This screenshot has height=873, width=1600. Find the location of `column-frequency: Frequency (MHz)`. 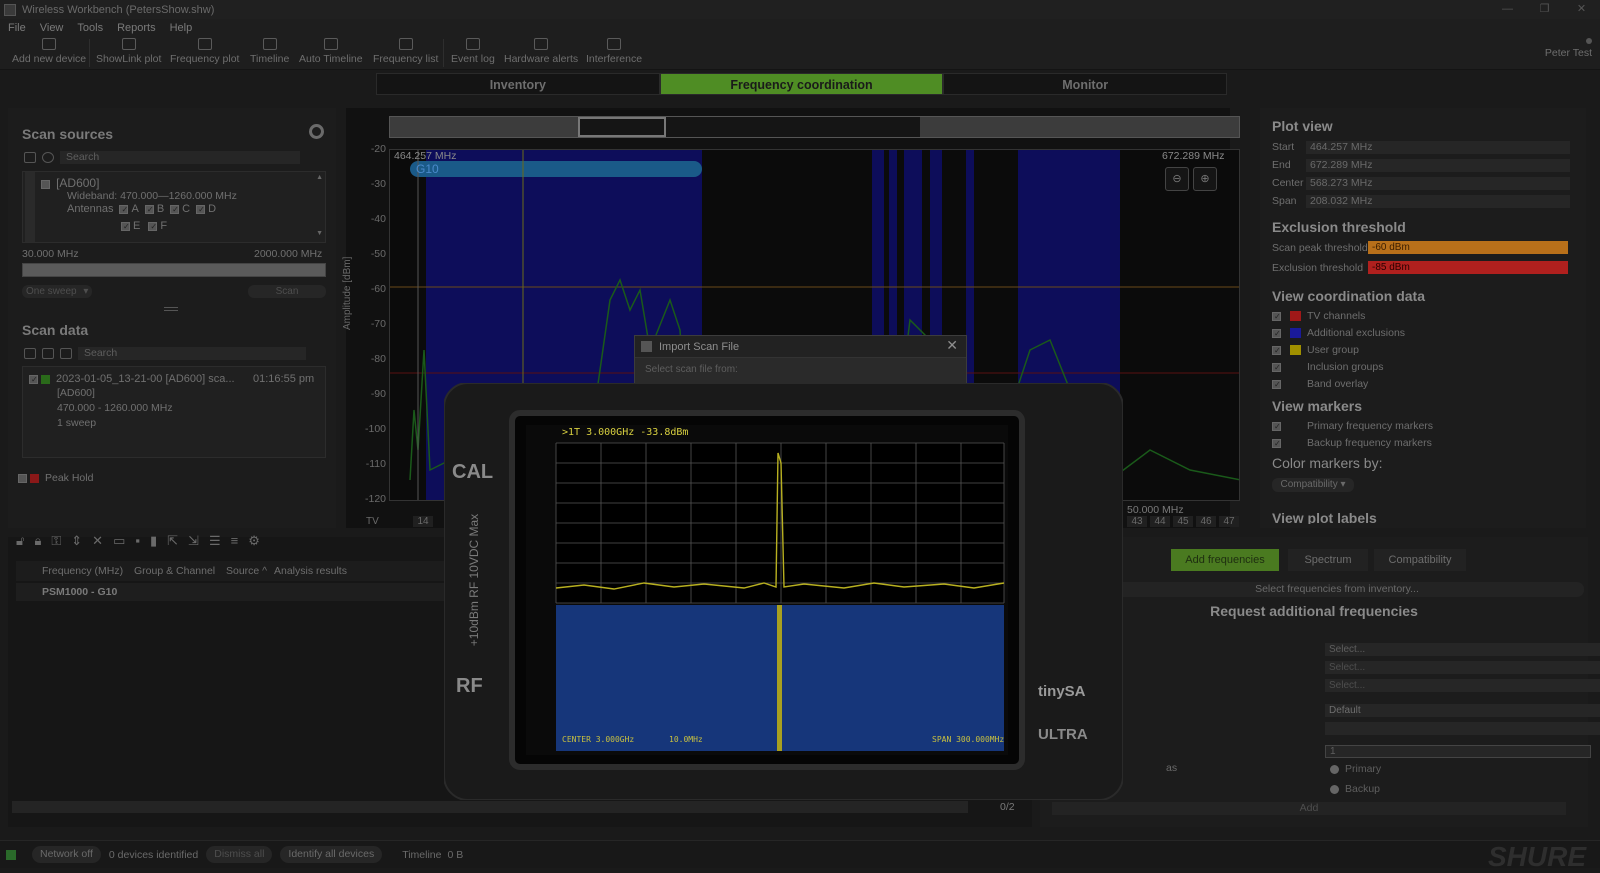

column-frequency: Frequency (MHz) is located at coordinates (88, 571).